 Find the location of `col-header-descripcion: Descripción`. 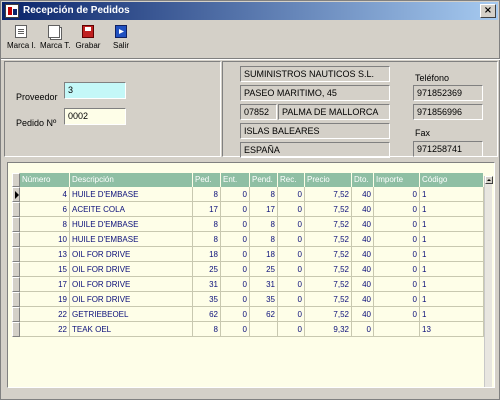

col-header-descripcion: Descripción is located at coordinates (131, 180).